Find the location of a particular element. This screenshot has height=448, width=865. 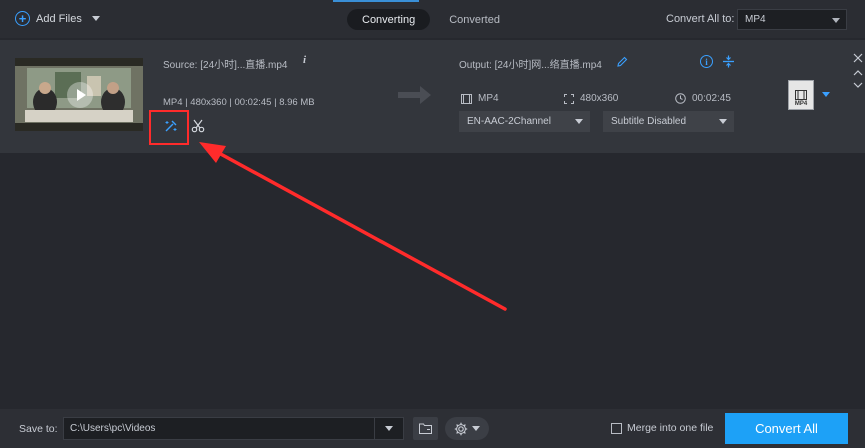

convert-all-to-label: Convert All to: is located at coordinates (700, 19).